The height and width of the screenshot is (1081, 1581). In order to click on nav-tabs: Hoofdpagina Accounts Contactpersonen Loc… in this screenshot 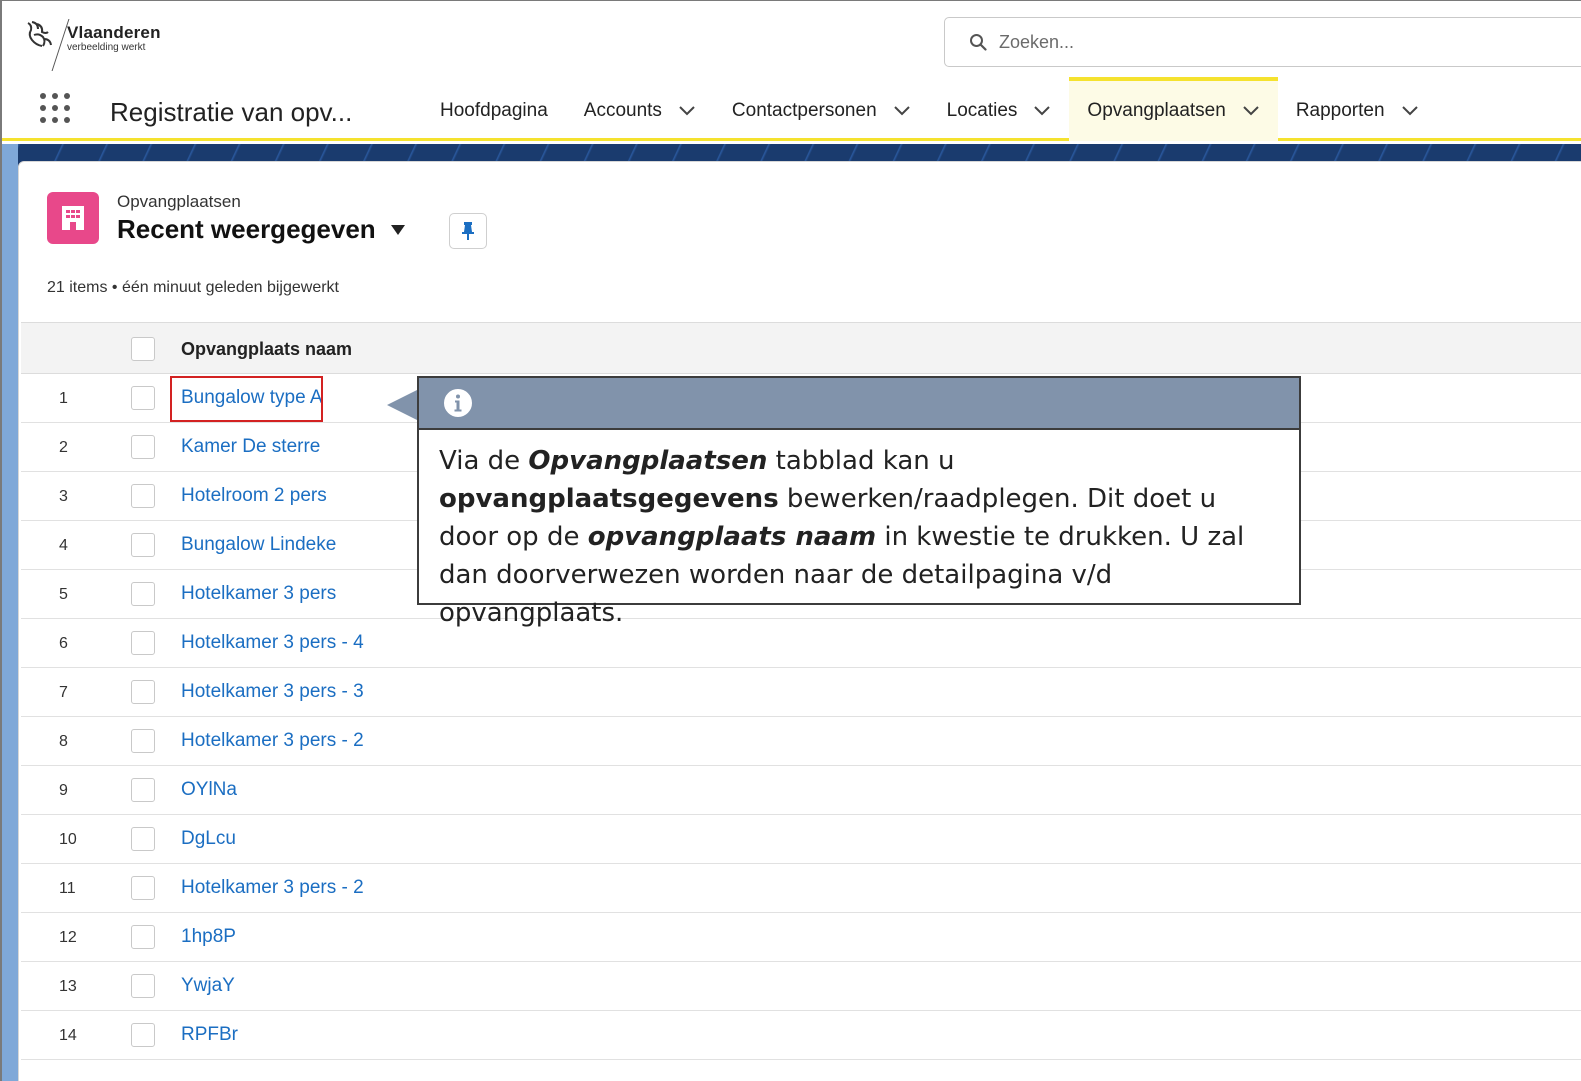, I will do `click(929, 109)`.